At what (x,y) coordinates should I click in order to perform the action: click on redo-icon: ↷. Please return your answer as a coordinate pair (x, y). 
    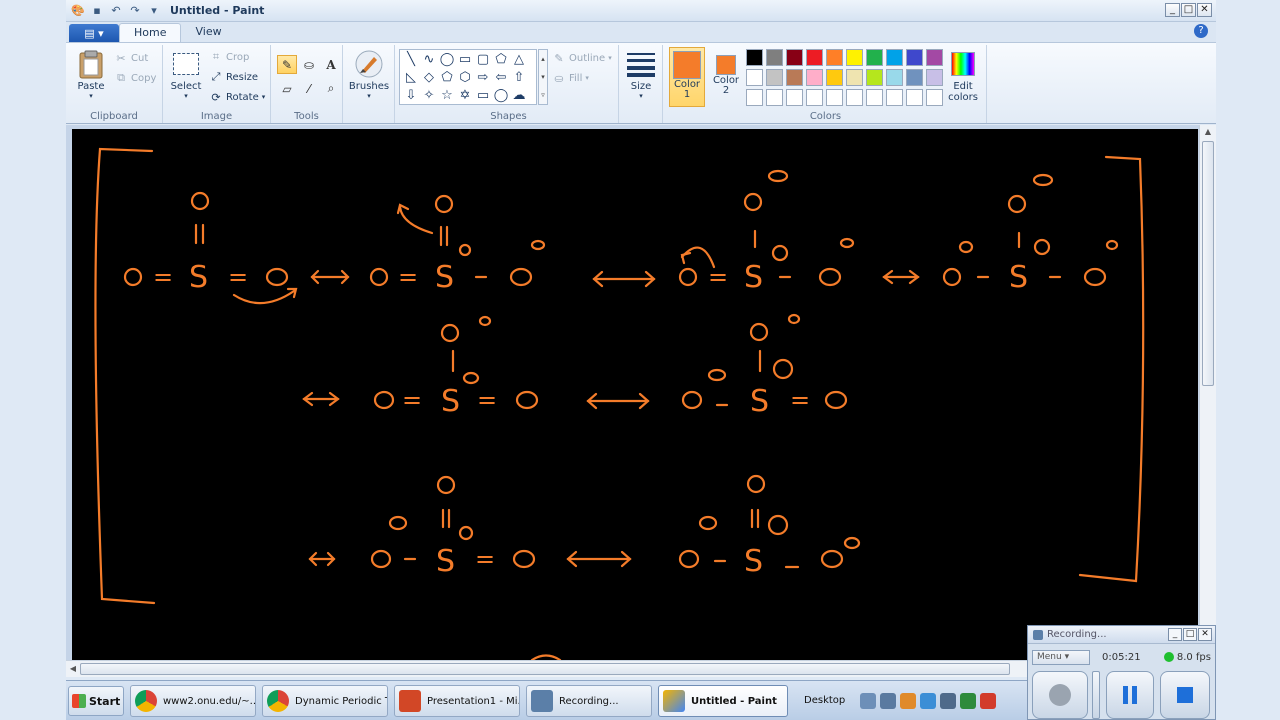
    Looking at the image, I should click on (135, 11).